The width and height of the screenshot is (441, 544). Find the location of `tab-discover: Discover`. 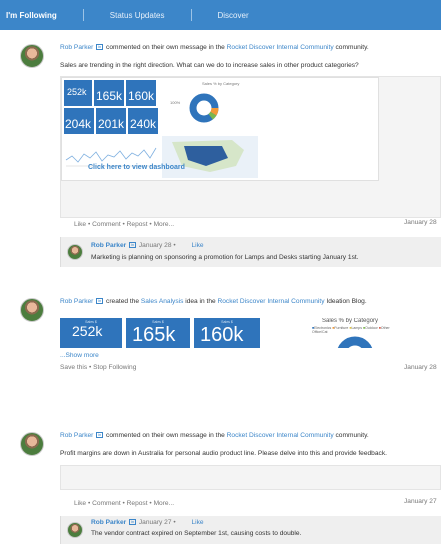

tab-discover: Discover is located at coordinates (233, 15).